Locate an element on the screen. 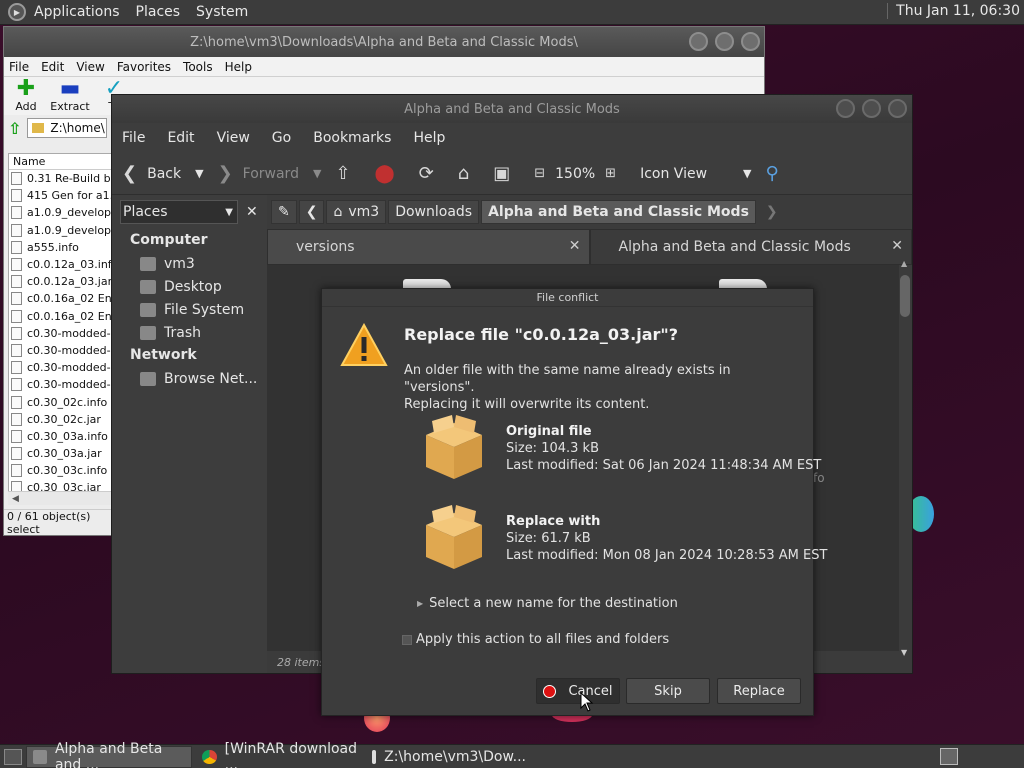  tab-alpha-beta-classic: Alpha and Beta and Classic Mods ✕ is located at coordinates (750, 247).